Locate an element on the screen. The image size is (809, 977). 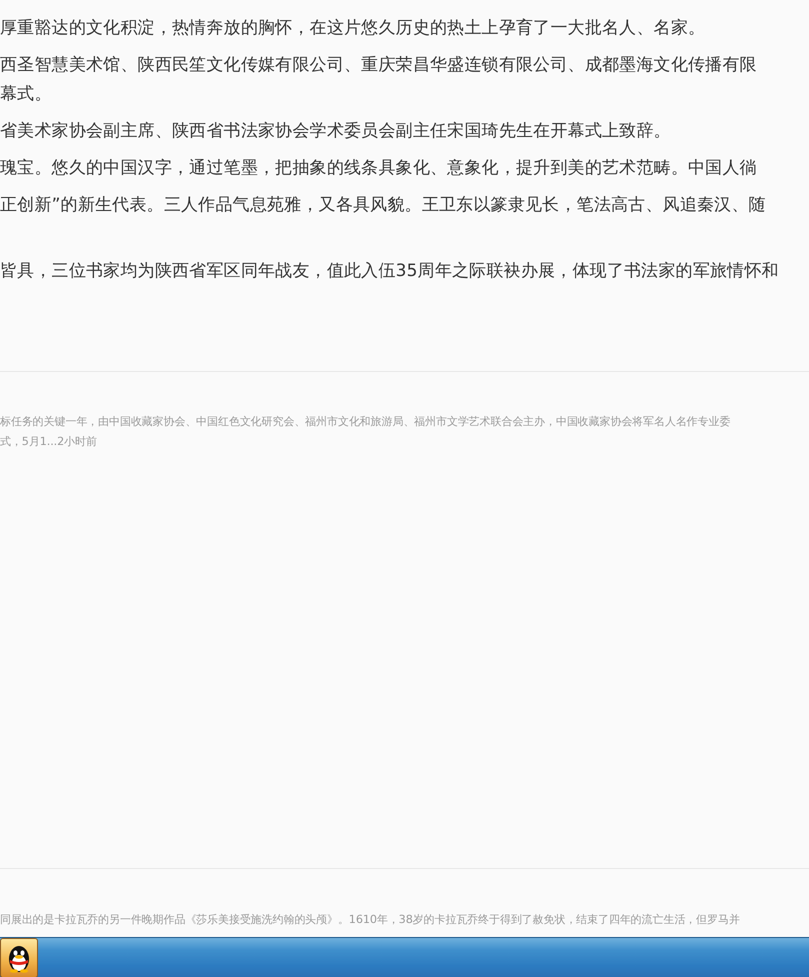
article-text: 瑰宝。悠久的中国汉字，通过笔墨，把抽象的线条具象化、意象化，提升到美的艺术范畴。中国人徜 is located at coordinates (379, 168).